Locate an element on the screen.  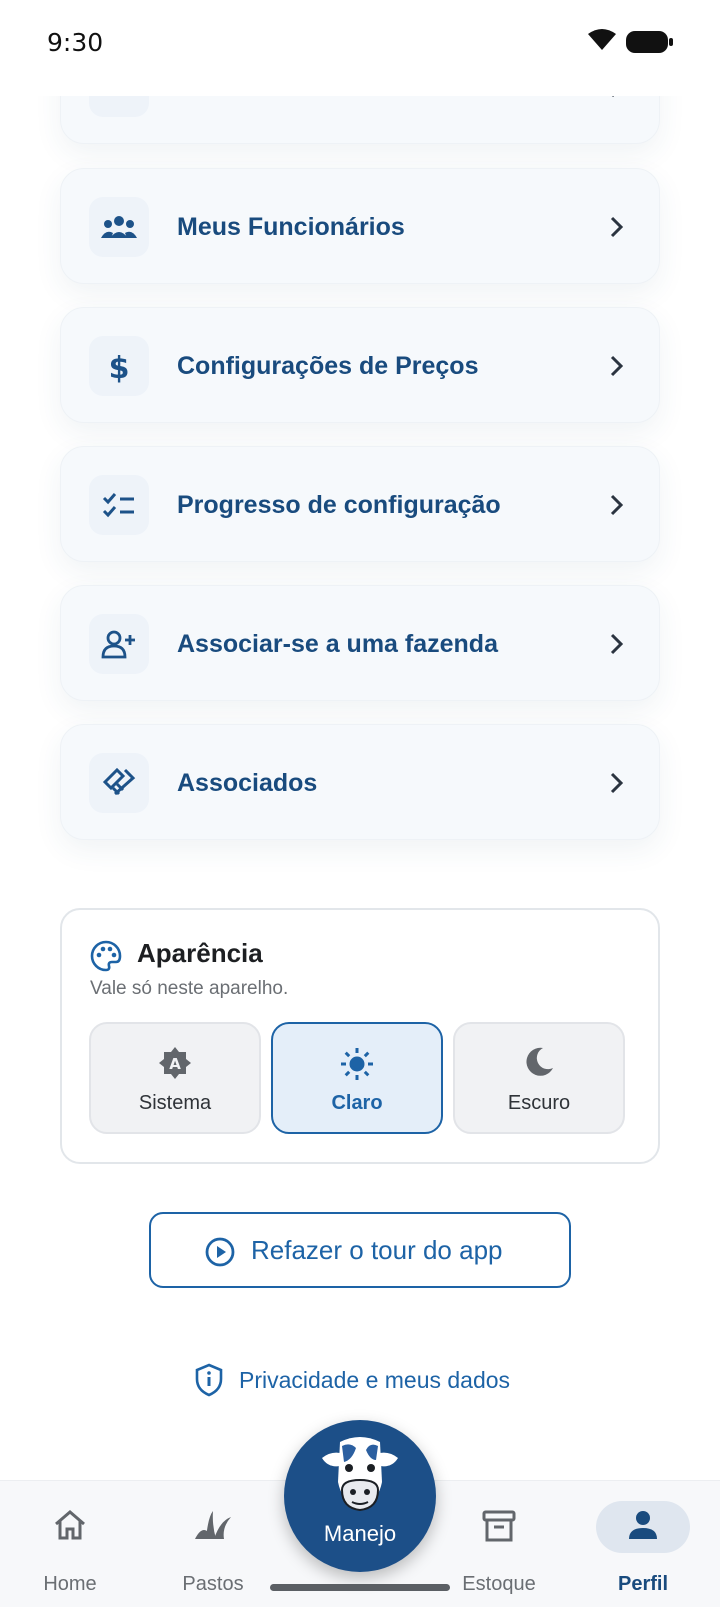
redo-tour-button: Refazer o tour do app is located at coordinates (360, 1250).